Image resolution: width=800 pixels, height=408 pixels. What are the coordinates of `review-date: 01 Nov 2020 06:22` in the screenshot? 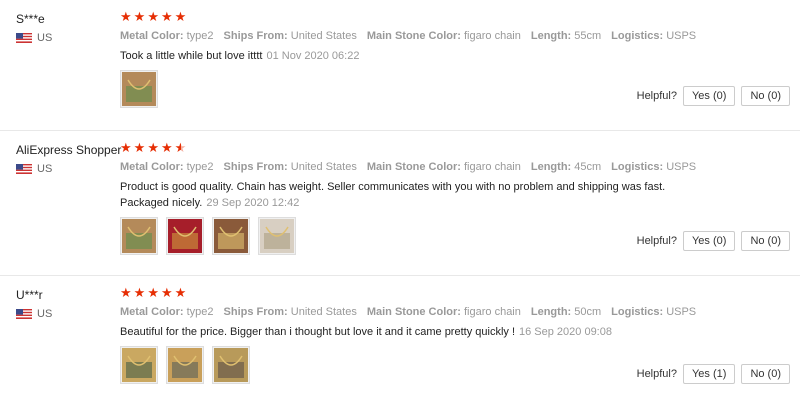 It's located at (313, 56).